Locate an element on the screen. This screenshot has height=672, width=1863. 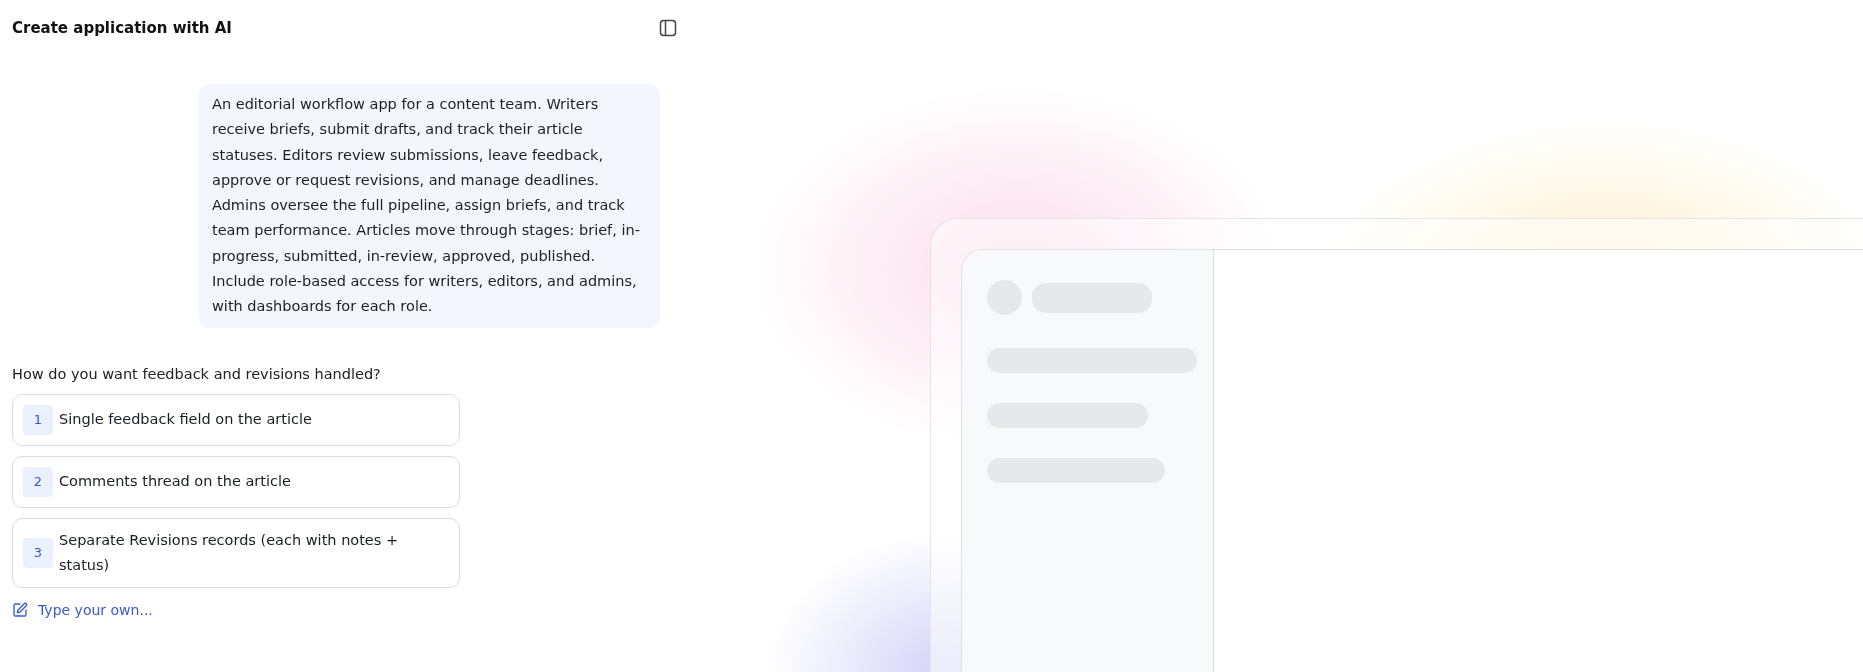
answer-option: 1 Single feedback field on the article is located at coordinates (236, 419).